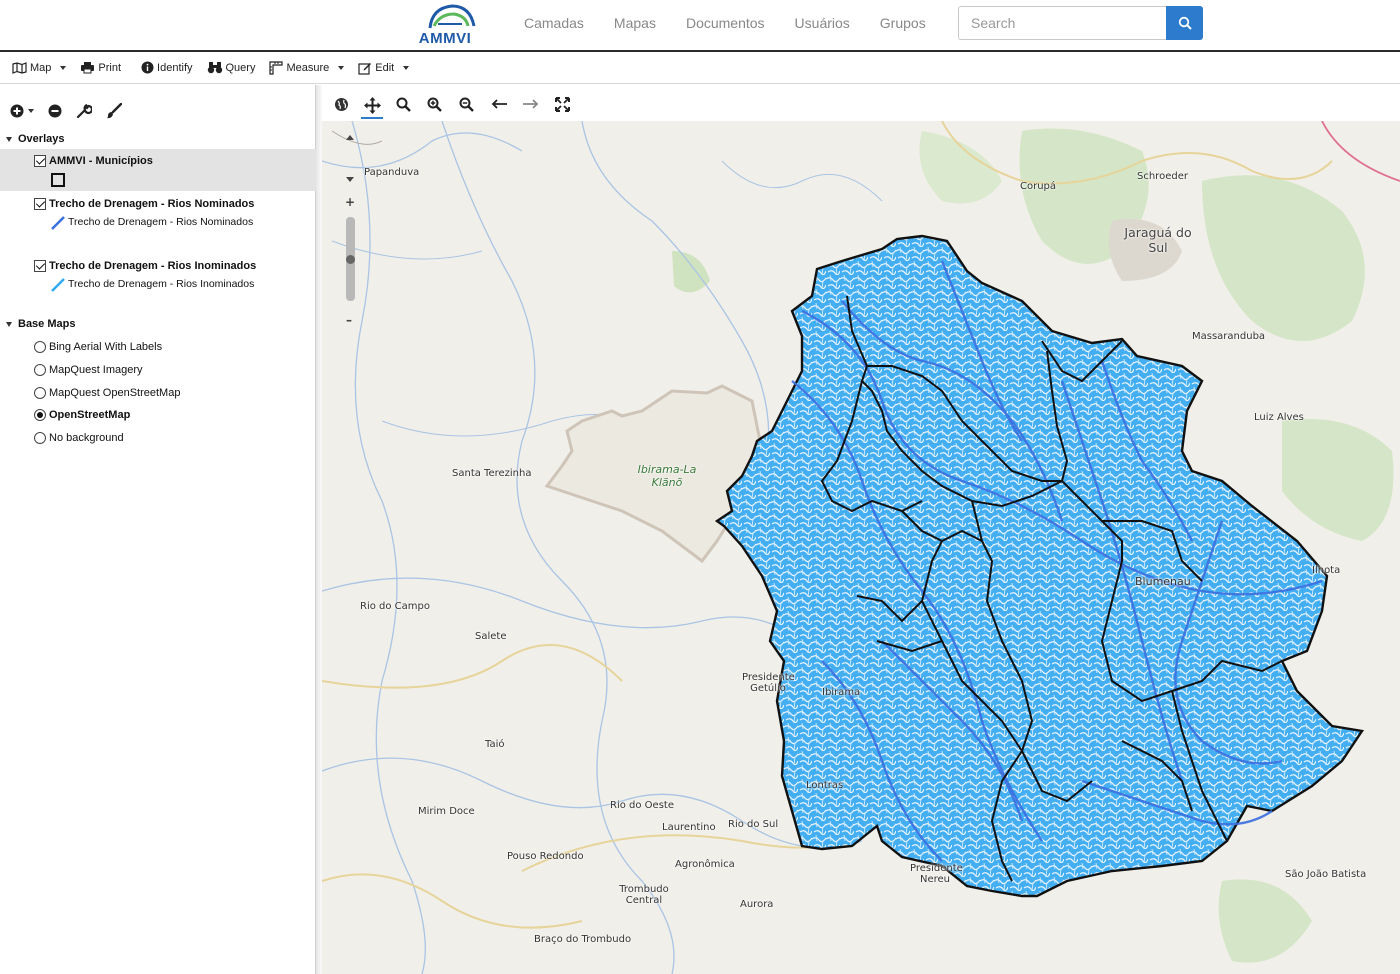 This screenshot has width=1400, height=974. I want to click on overlays-section-header: Overlays, so click(35, 139).